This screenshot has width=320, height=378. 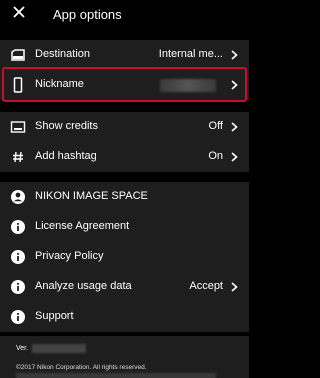 I want to click on nikon-image-space-label: NIKON IMAGE SPACE, so click(x=91, y=196).